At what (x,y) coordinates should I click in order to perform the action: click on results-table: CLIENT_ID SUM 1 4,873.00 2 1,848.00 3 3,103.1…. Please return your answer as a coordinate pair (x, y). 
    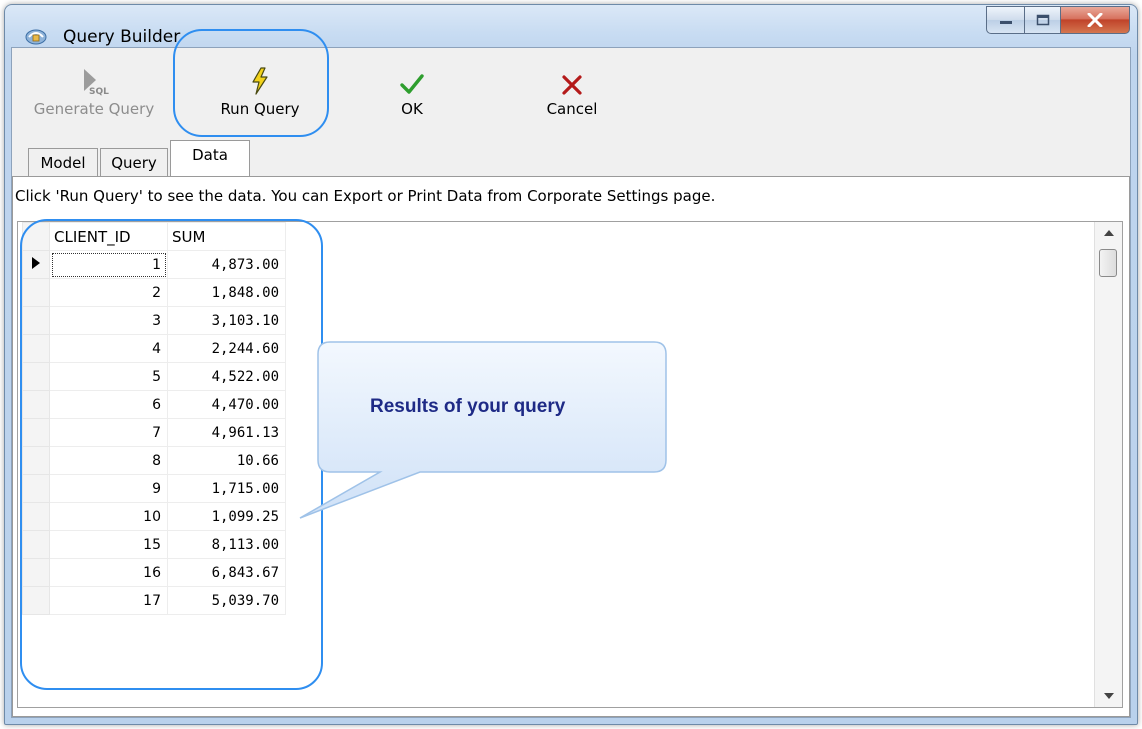
    Looking at the image, I should click on (154, 418).